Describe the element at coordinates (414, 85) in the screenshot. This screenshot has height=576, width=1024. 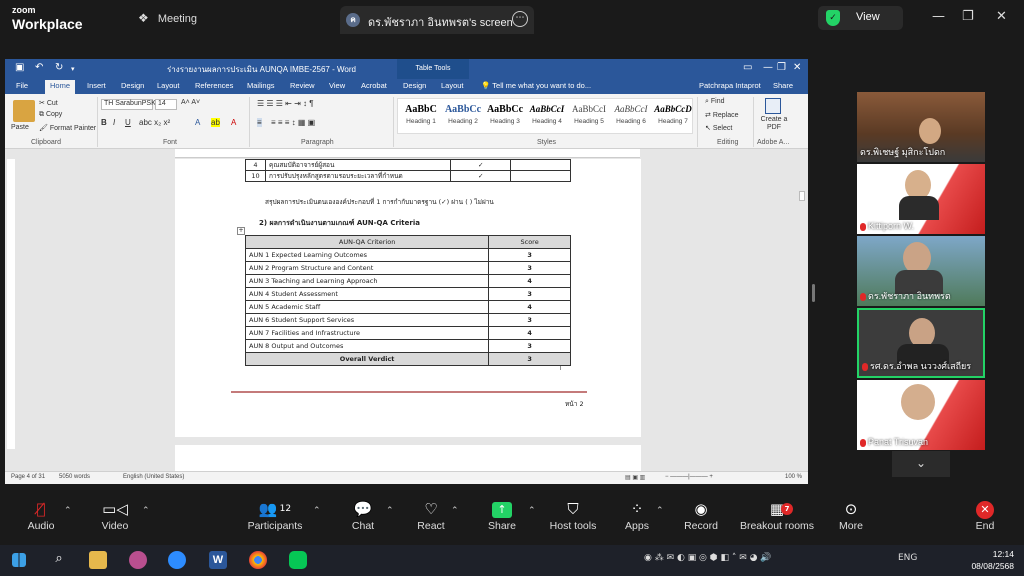
I see `tab-table-design: Design` at that location.